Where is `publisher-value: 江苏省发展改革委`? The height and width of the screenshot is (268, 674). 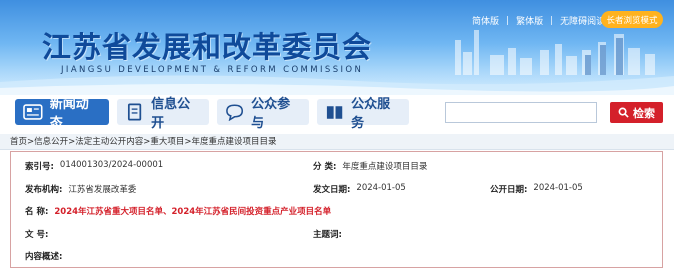 publisher-value: 江苏省发展改革委 is located at coordinates (102, 190).